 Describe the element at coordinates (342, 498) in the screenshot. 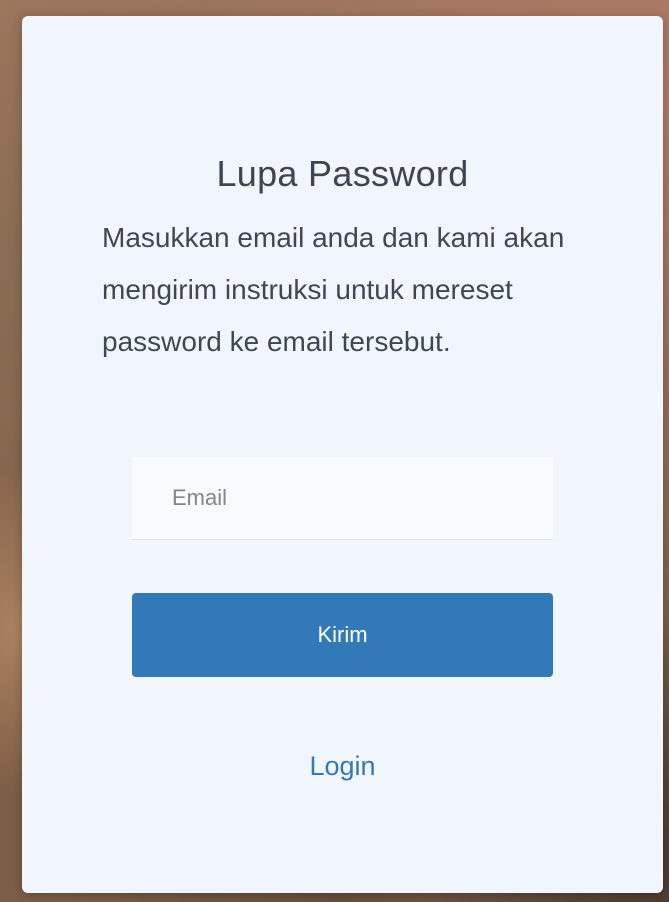

I see `email-field` at that location.